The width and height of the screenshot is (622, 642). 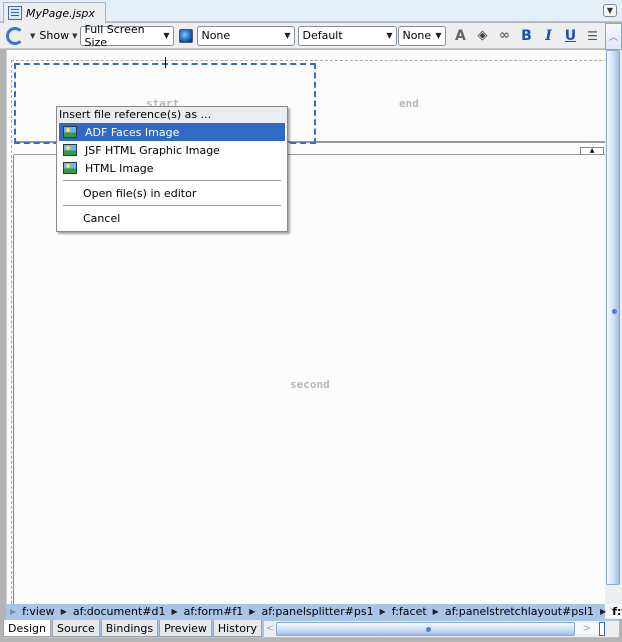 I want to click on menu-item-cancel: Cancel, so click(x=172, y=218).